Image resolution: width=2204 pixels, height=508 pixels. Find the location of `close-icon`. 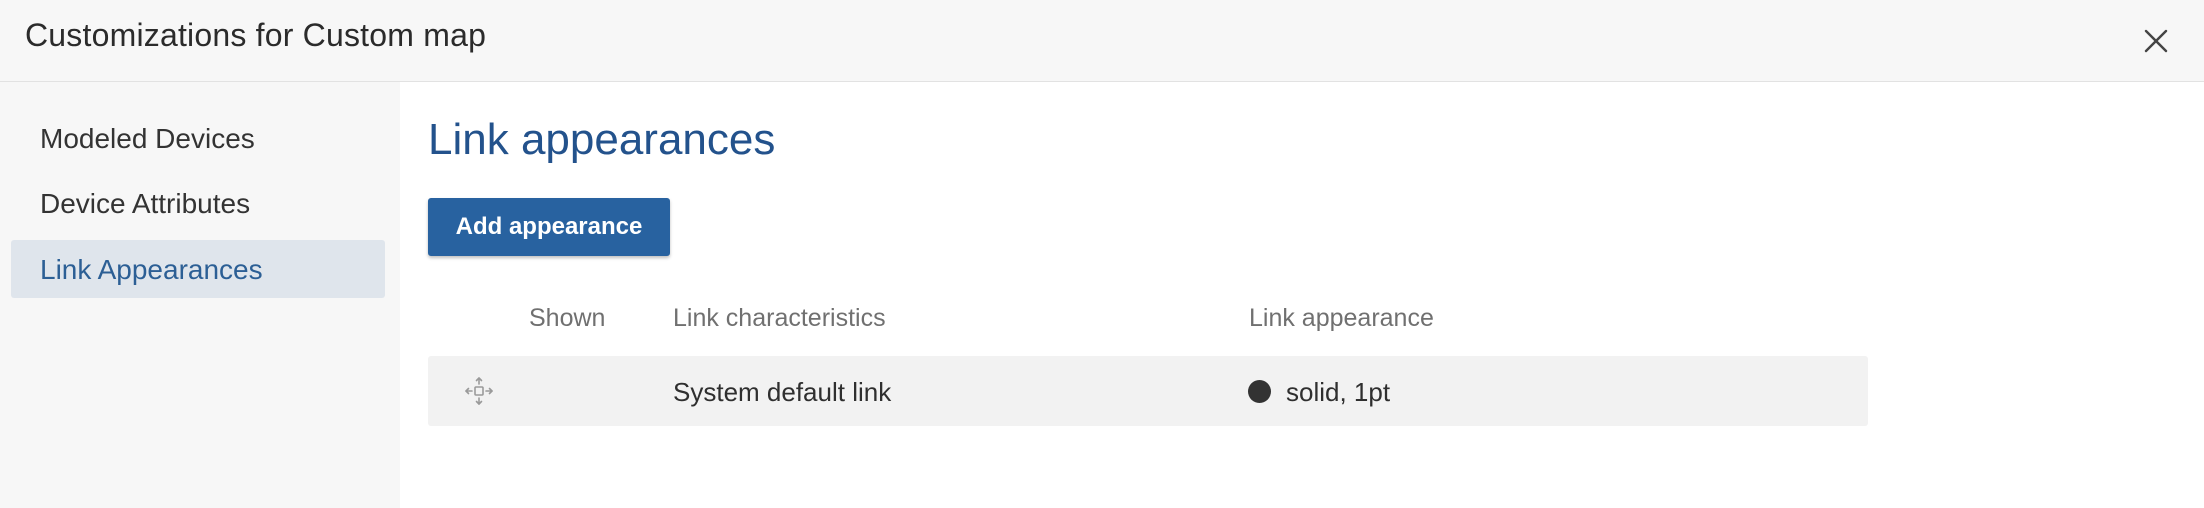

close-icon is located at coordinates (2156, 41).